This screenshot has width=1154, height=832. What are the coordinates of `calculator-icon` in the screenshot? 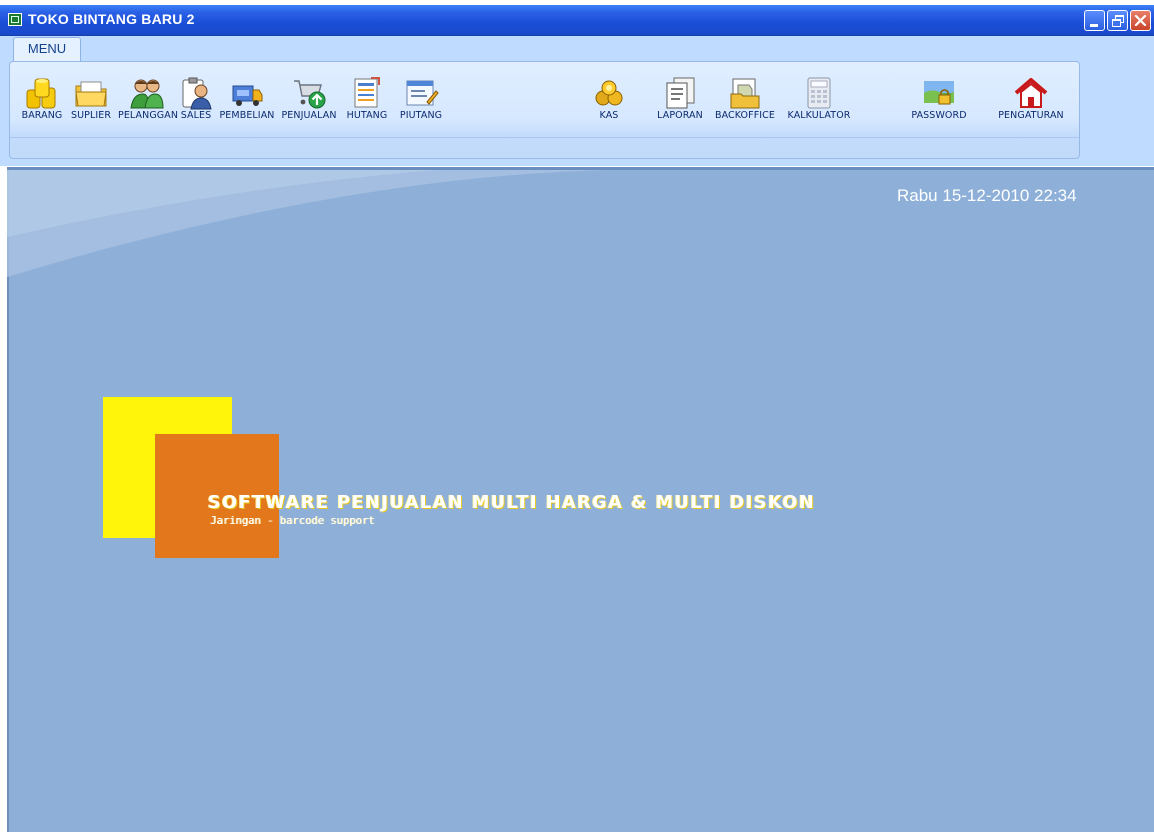 It's located at (819, 93).